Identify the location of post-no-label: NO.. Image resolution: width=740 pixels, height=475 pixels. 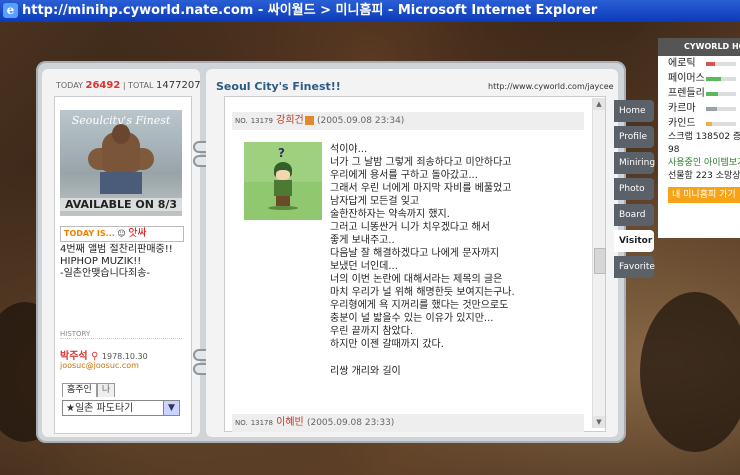
(241, 121).